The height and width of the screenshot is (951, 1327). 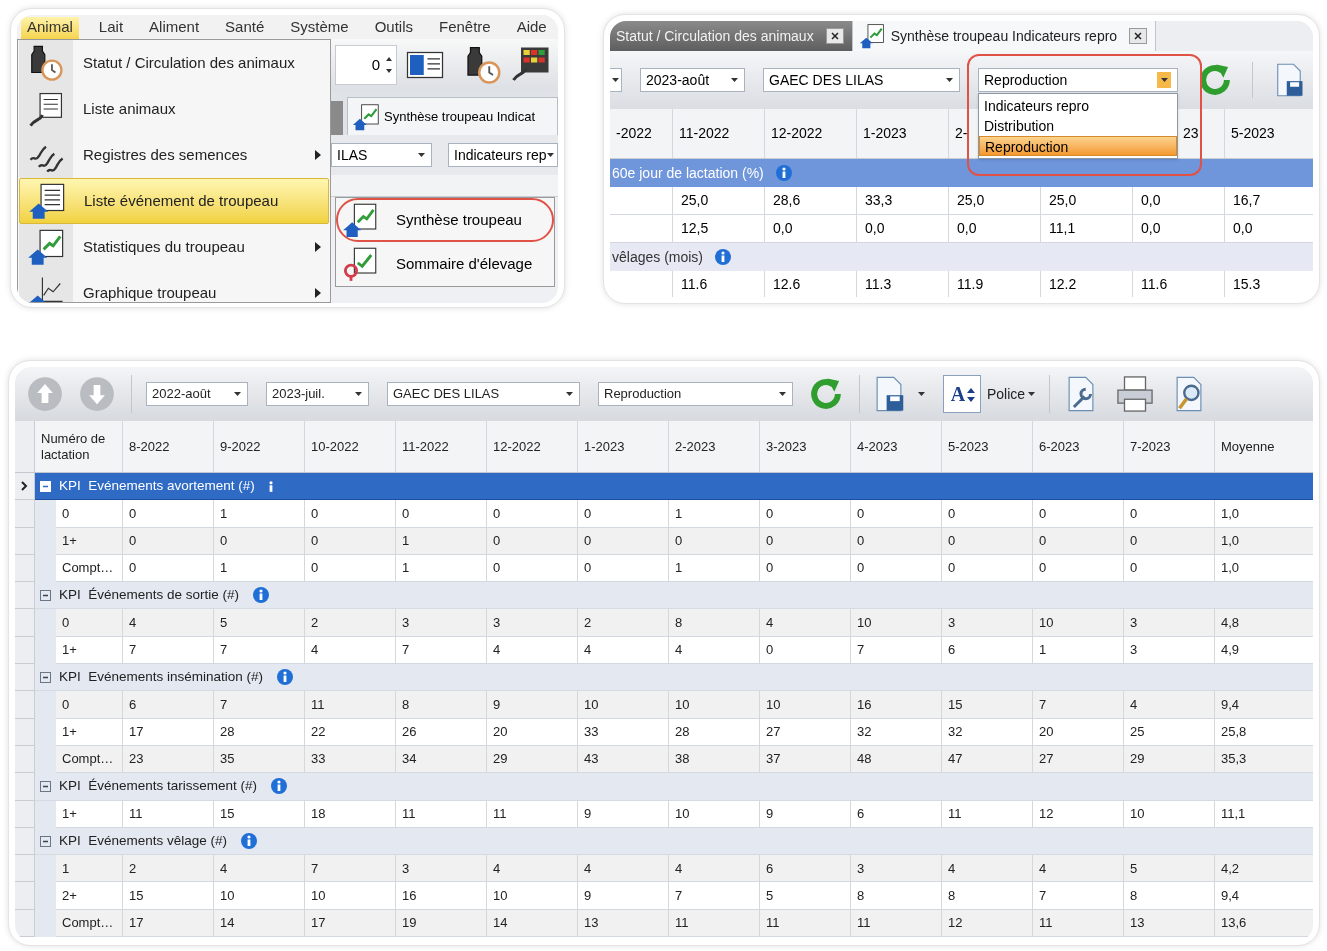 What do you see at coordinates (731, 36) in the screenshot?
I see `tab: Statut / Circulation des animaux` at bounding box center [731, 36].